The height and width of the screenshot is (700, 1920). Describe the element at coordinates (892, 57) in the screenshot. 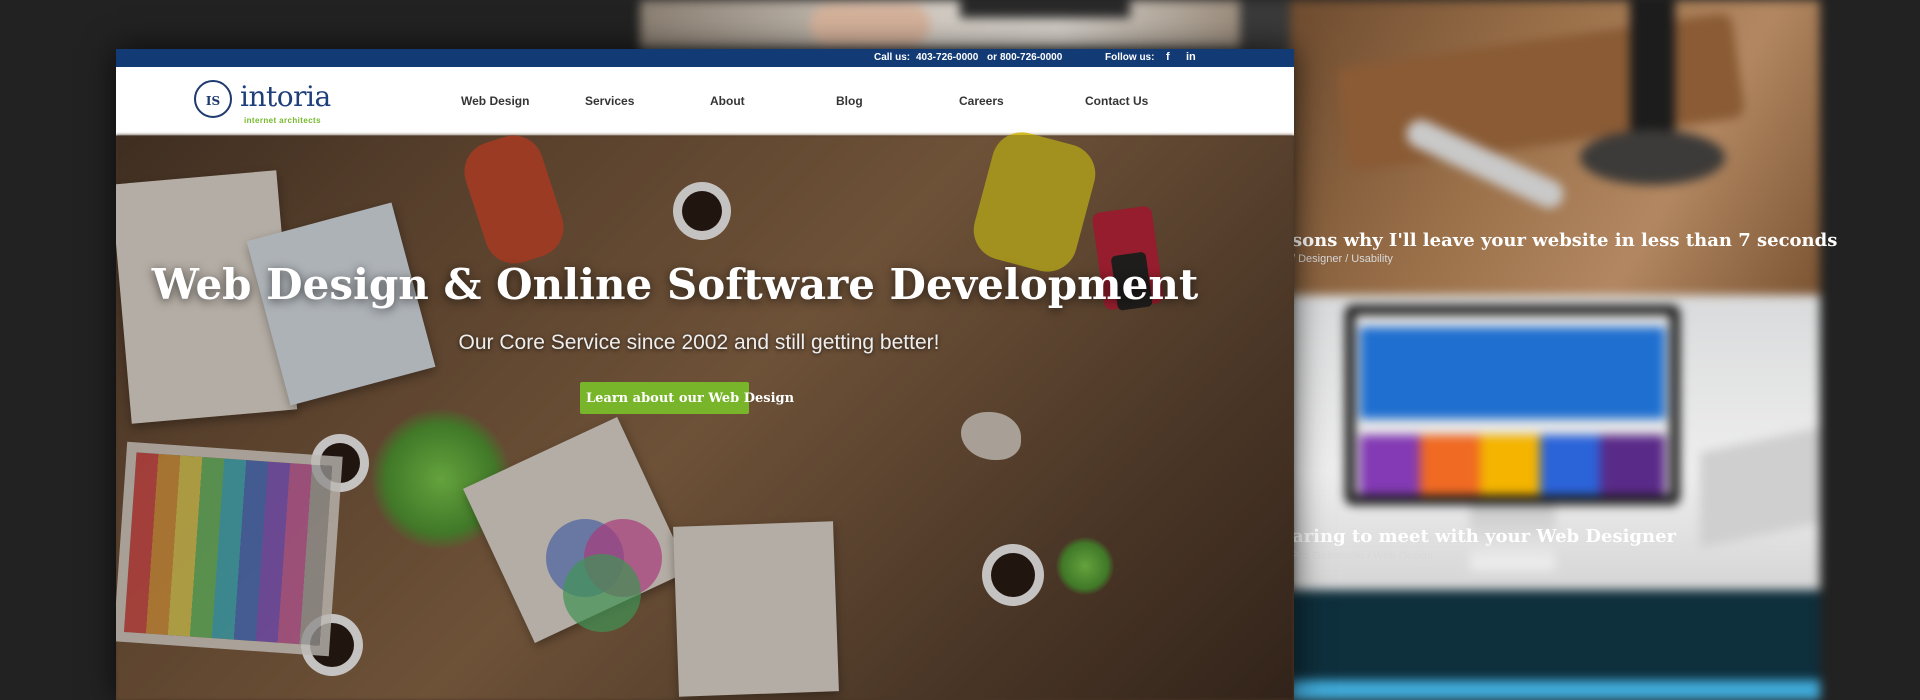

I see `call-label: Call us:` at that location.